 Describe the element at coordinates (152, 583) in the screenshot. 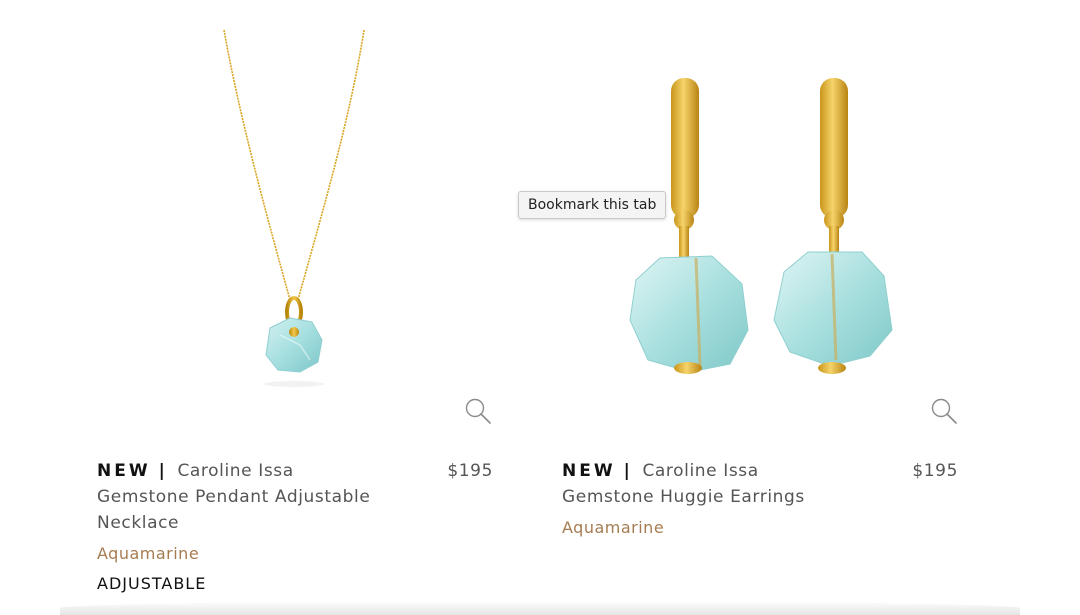

I see `size-label: ADJUSTABLE` at that location.